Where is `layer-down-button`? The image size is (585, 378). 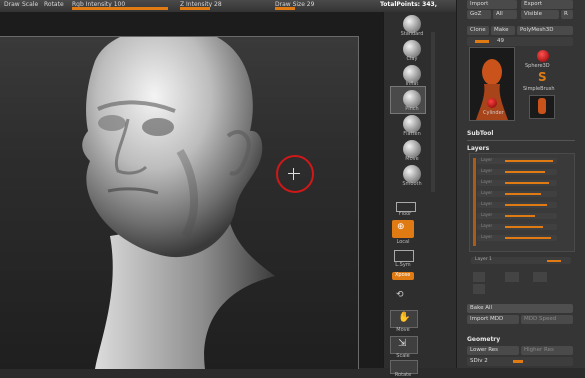 layer-down-button is located at coordinates (540, 277).